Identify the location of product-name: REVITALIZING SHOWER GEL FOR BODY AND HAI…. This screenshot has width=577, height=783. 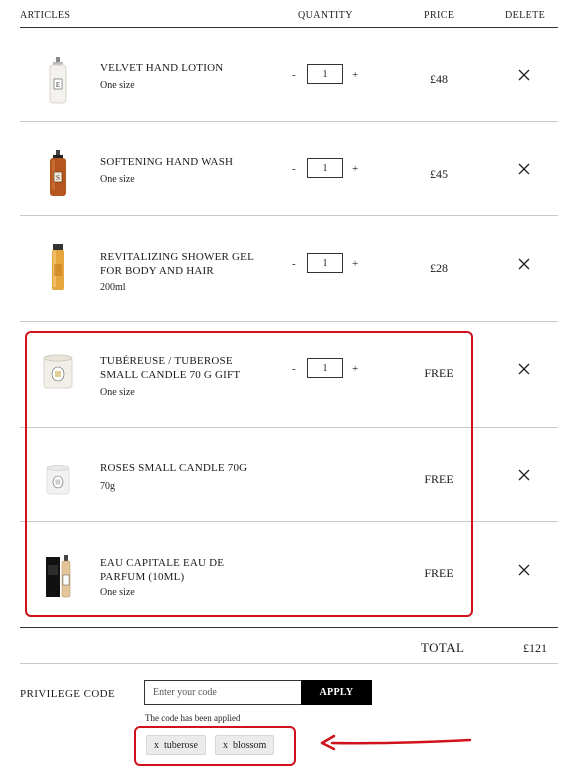
(185, 264).